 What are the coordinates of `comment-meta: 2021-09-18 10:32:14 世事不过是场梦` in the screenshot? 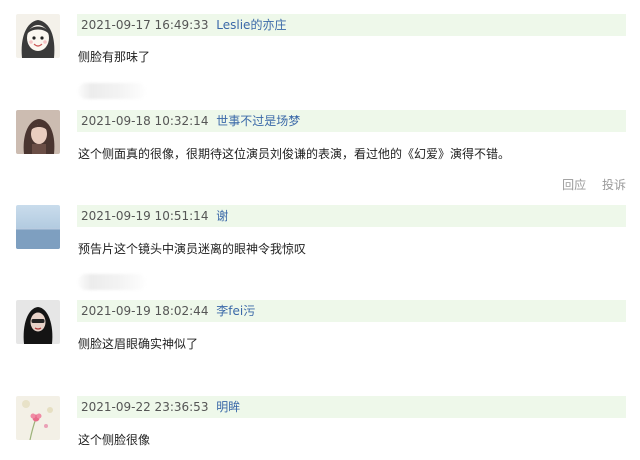 It's located at (351, 121).